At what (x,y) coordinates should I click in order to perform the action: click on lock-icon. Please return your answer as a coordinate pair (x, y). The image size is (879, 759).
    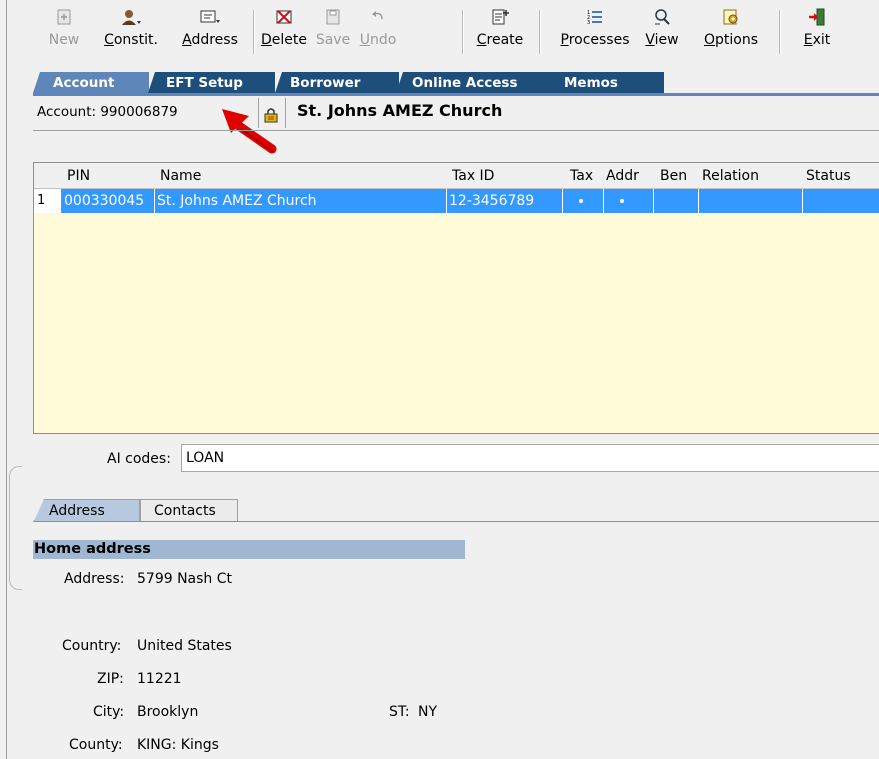
    Looking at the image, I should click on (271, 115).